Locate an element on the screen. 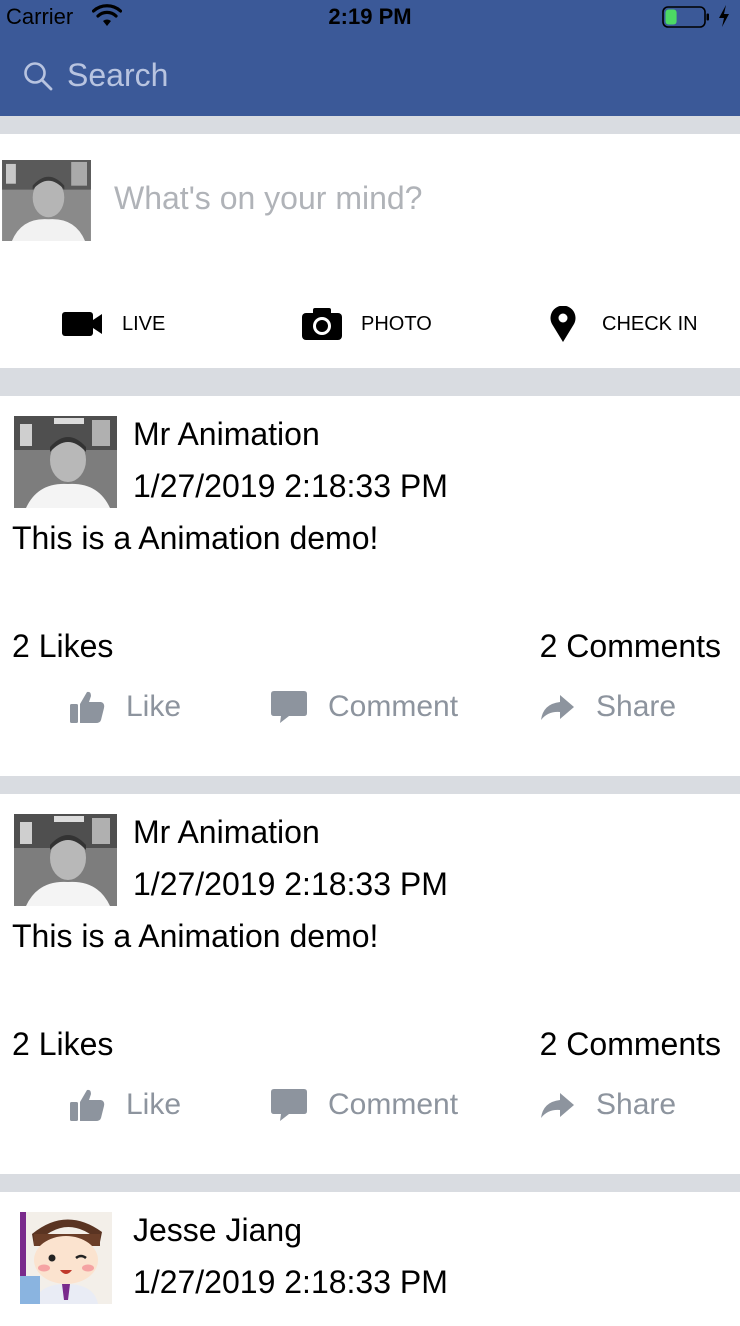 The height and width of the screenshot is (1326, 740). check-in-label: CHECK IN is located at coordinates (650, 323).